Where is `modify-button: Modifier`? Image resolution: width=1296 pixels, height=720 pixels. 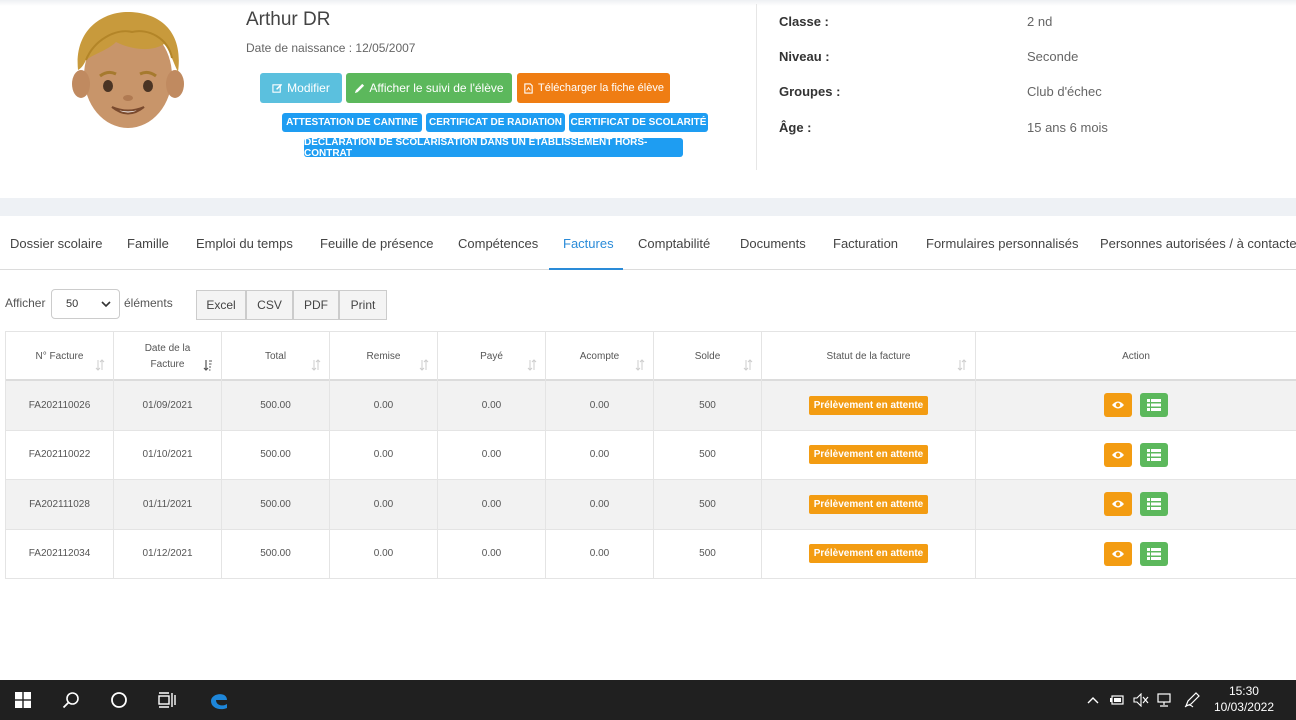 modify-button: Modifier is located at coordinates (301, 88).